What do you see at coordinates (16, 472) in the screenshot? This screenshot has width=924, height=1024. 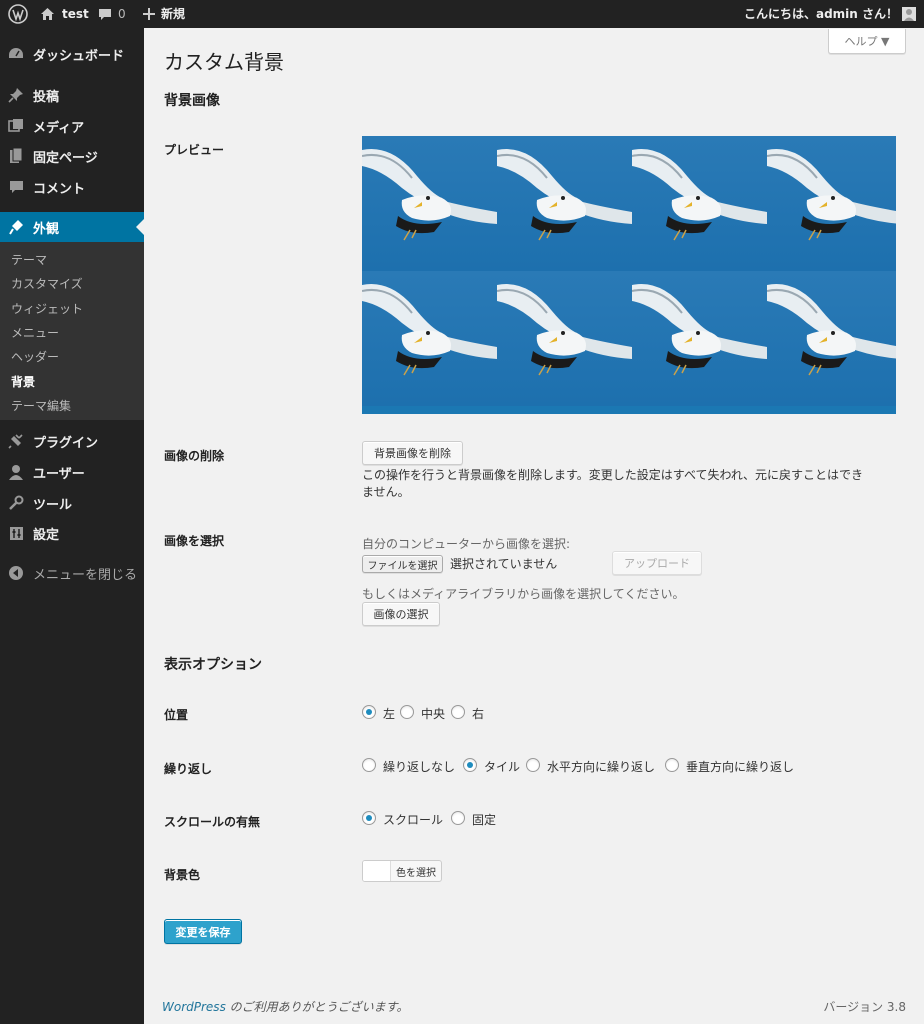 I see `user-icon` at bounding box center [16, 472].